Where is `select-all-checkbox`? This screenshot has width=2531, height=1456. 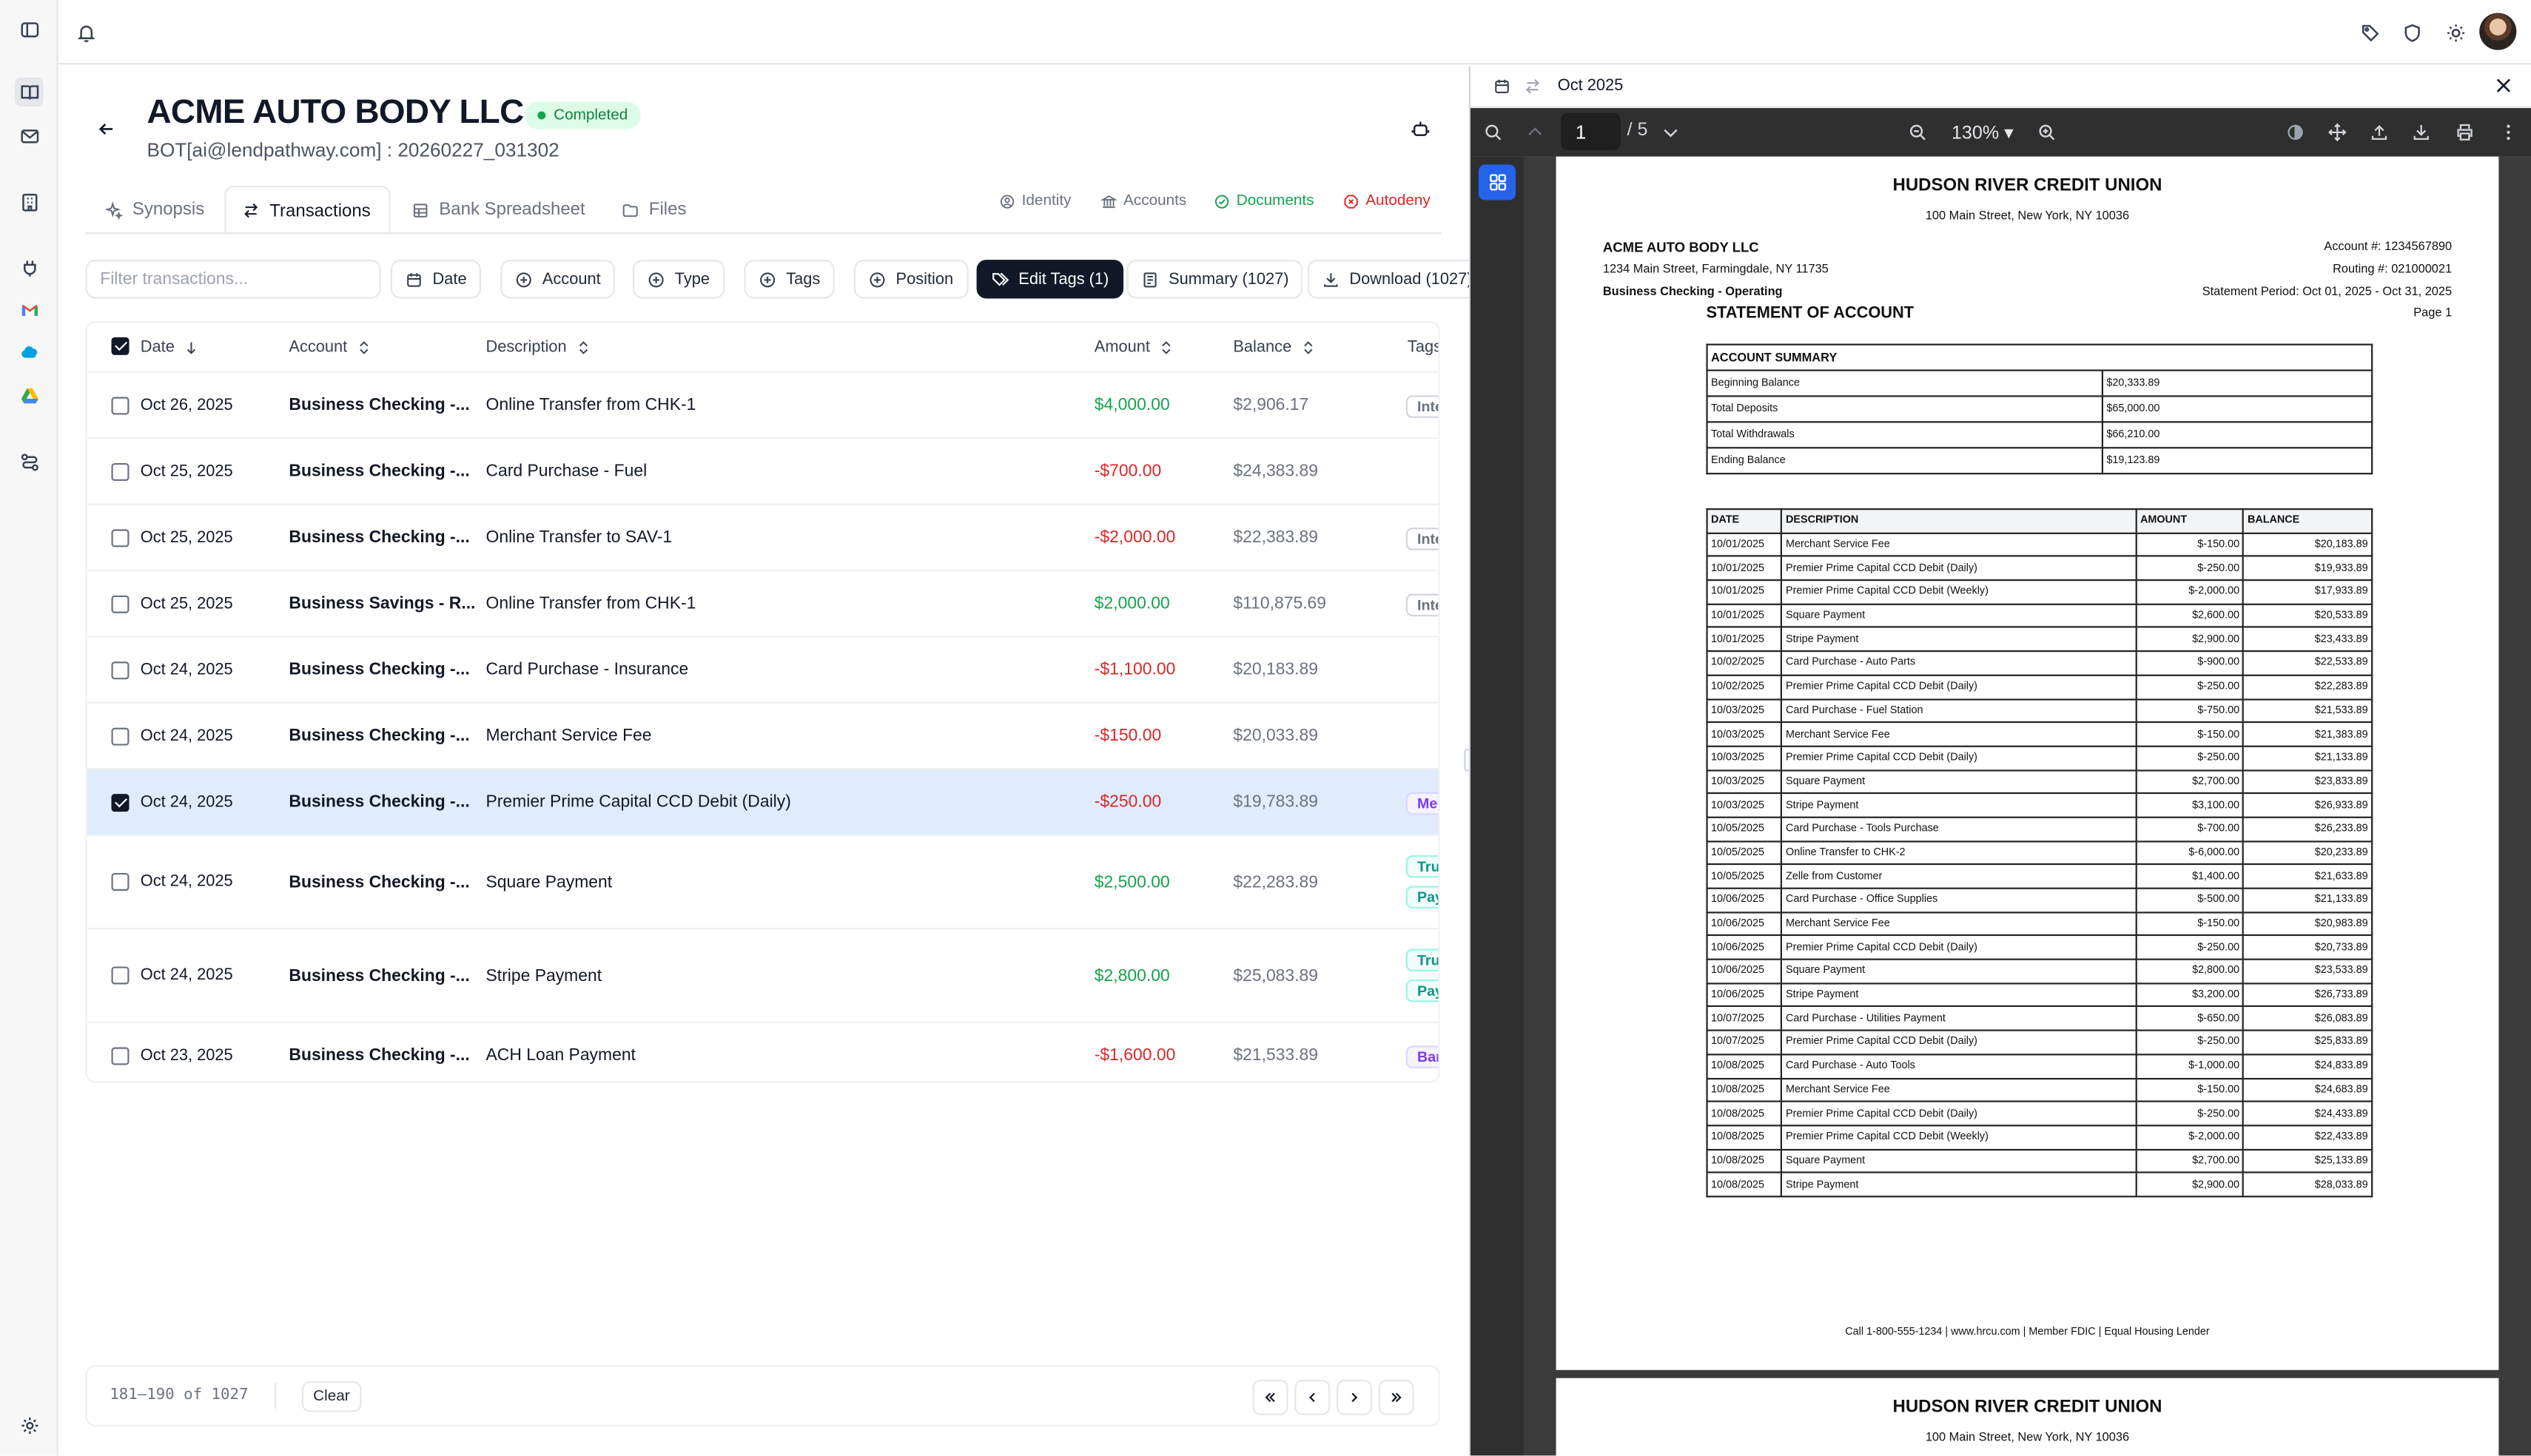
select-all-checkbox is located at coordinates (121, 346).